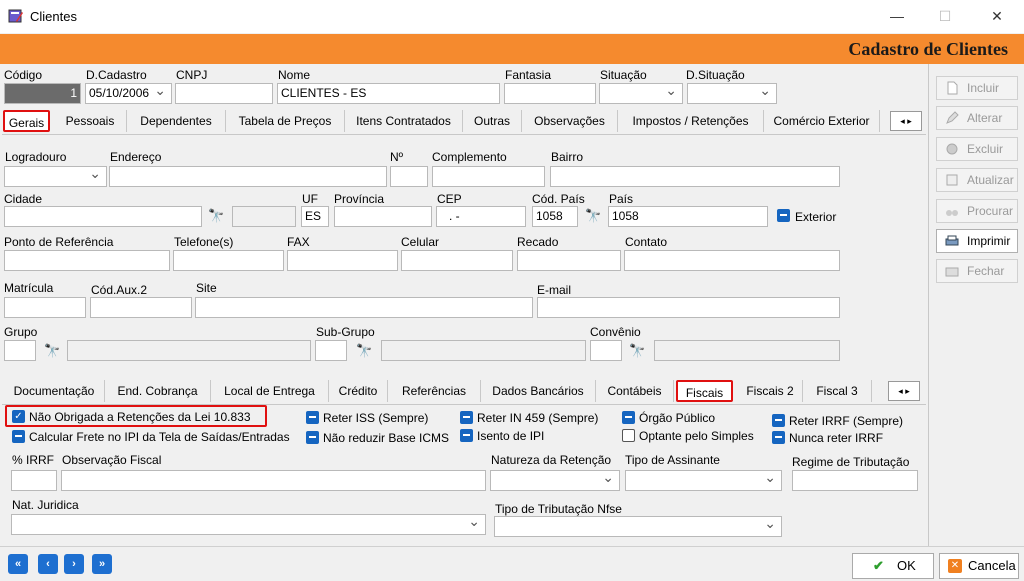 Image resolution: width=1024 pixels, height=581 pixels. Describe the element at coordinates (488, 176) in the screenshot. I see `complemento-field` at that location.